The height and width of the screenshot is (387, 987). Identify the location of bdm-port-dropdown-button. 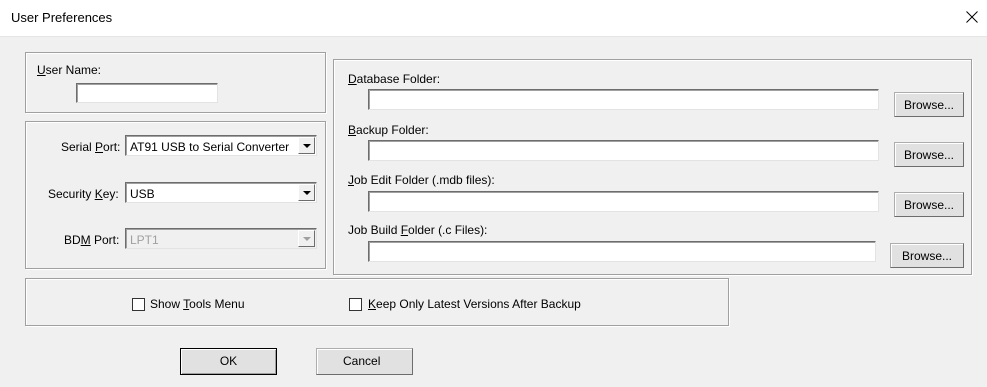
(306, 238).